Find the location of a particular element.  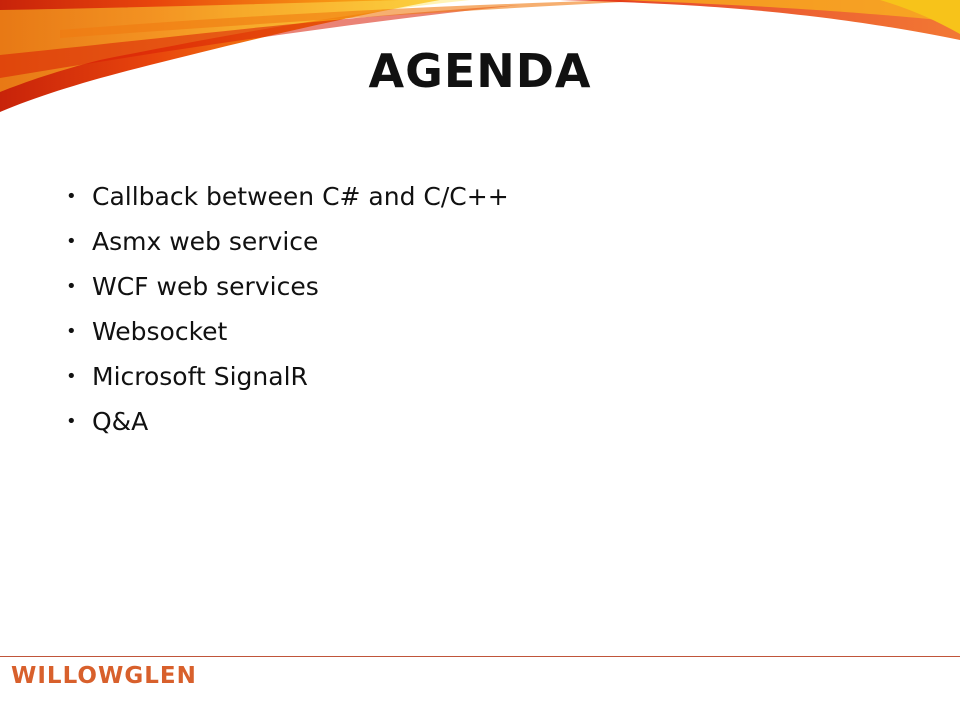

list-item: • Microsoft SignalR is located at coordinates (287, 376).